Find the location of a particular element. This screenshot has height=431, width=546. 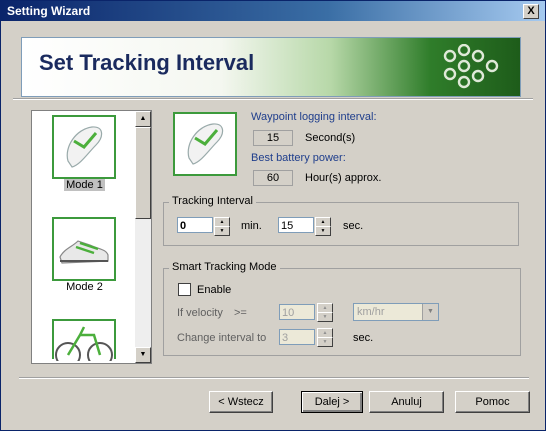

battery-power-unit: Hour(s) approx. is located at coordinates (343, 178).